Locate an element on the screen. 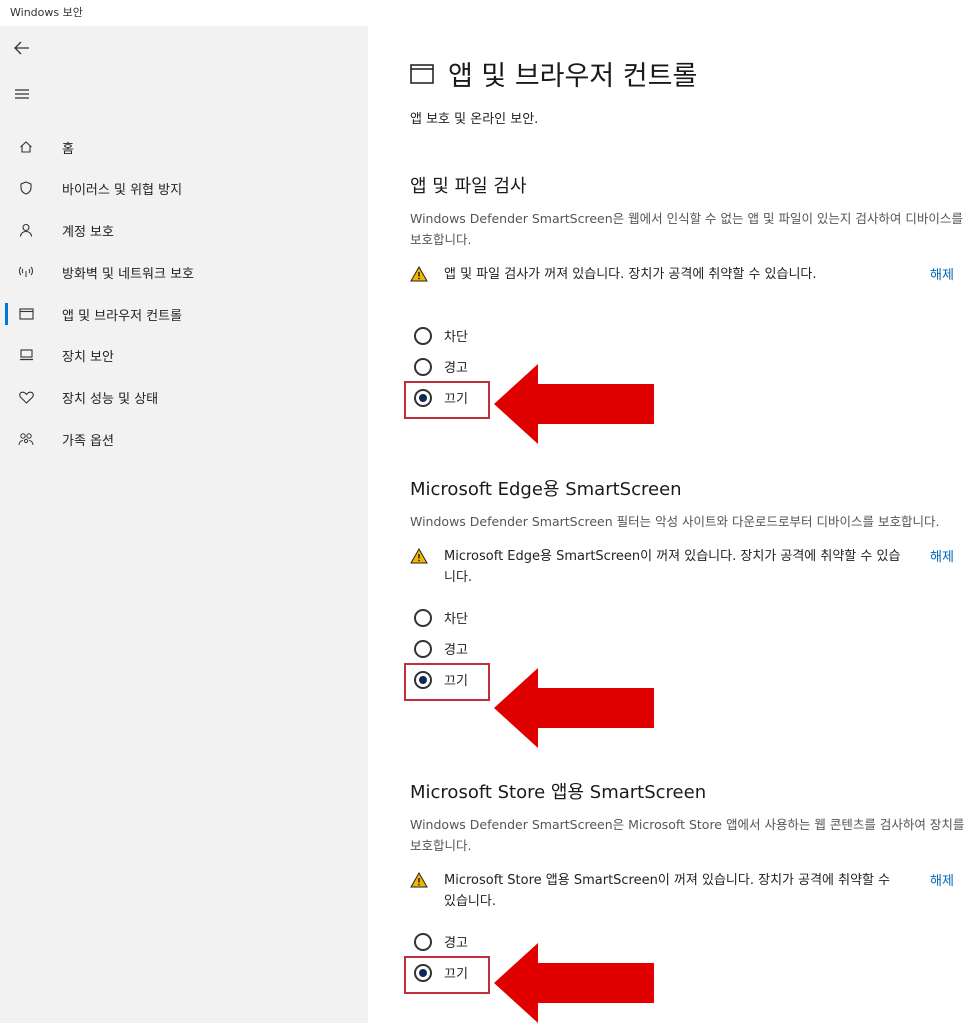 The width and height of the screenshot is (967, 1023). wireless-icon is located at coordinates (26, 272).